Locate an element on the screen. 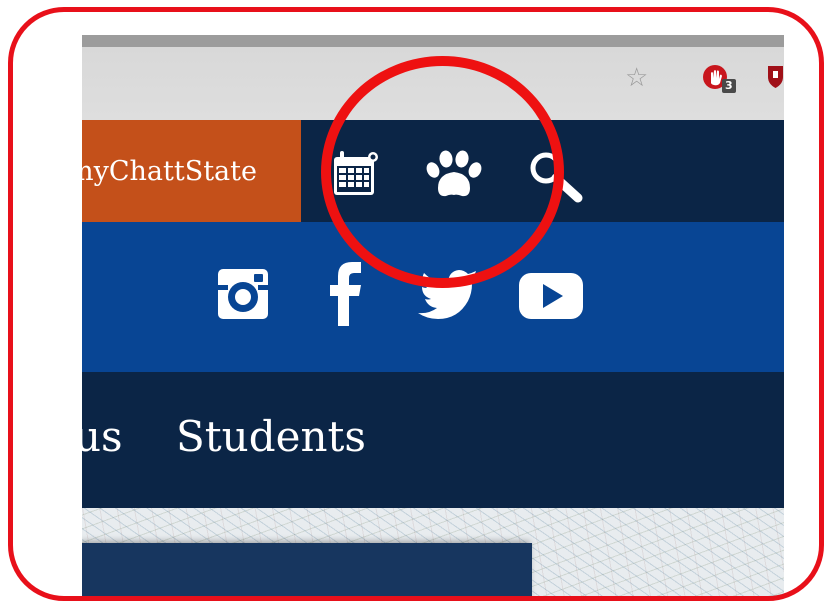 The height and width of the screenshot is (616, 839). highlight-circle is located at coordinates (442, 172).